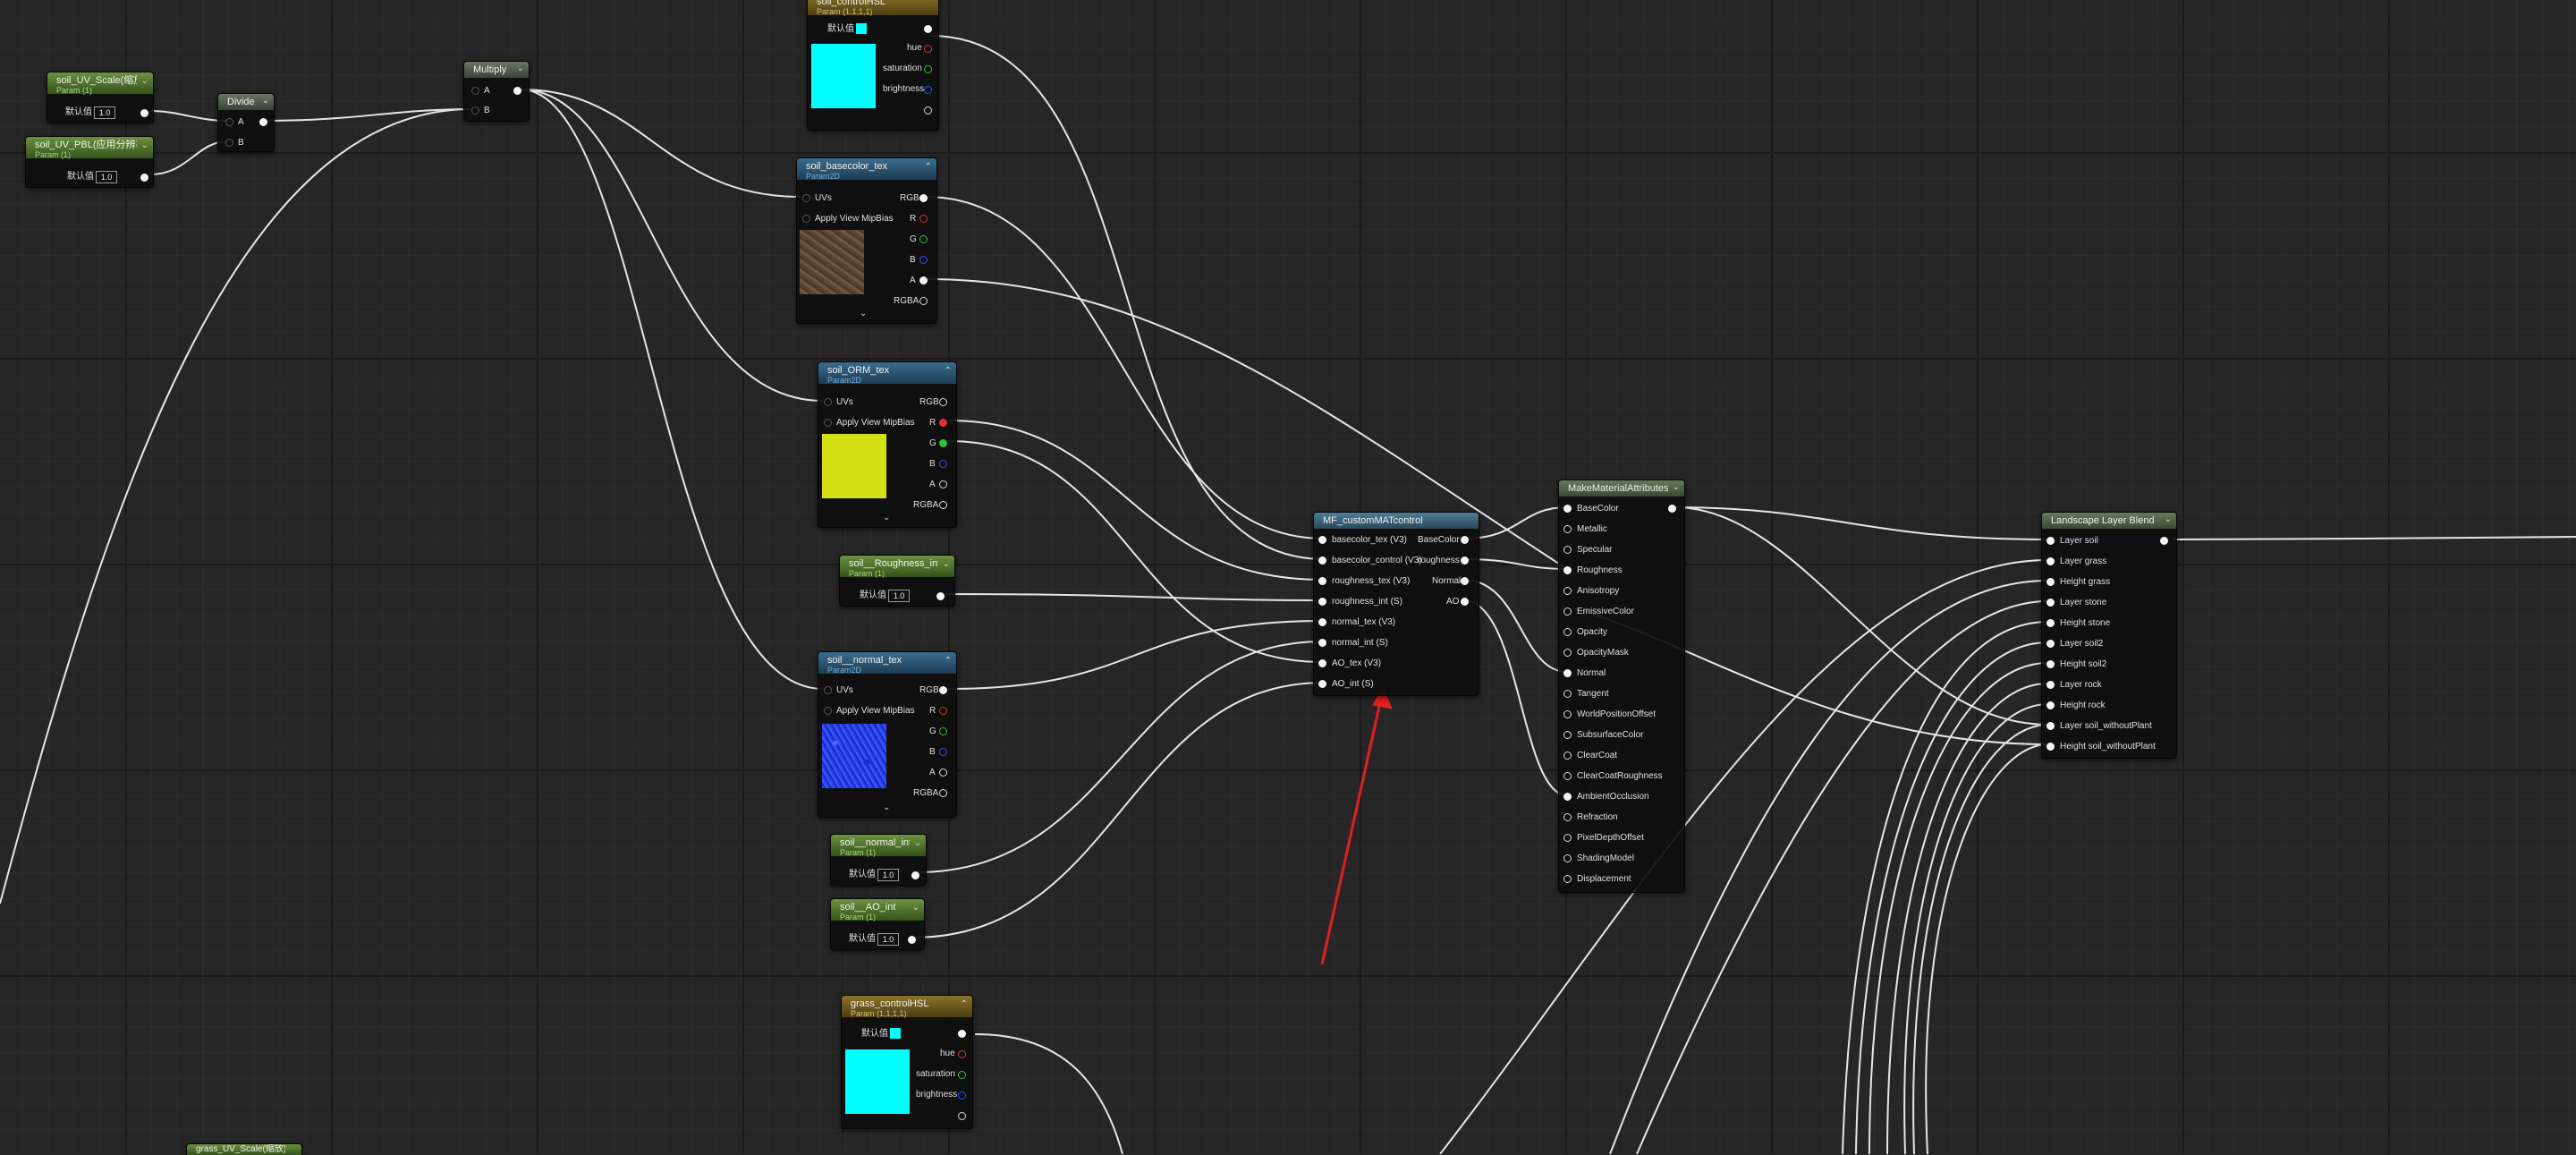 Image resolution: width=2576 pixels, height=1155 pixels. Describe the element at coordinates (877, 910) in the screenshot. I see `node-header: soil__AO_int Param (1) ⌄` at that location.